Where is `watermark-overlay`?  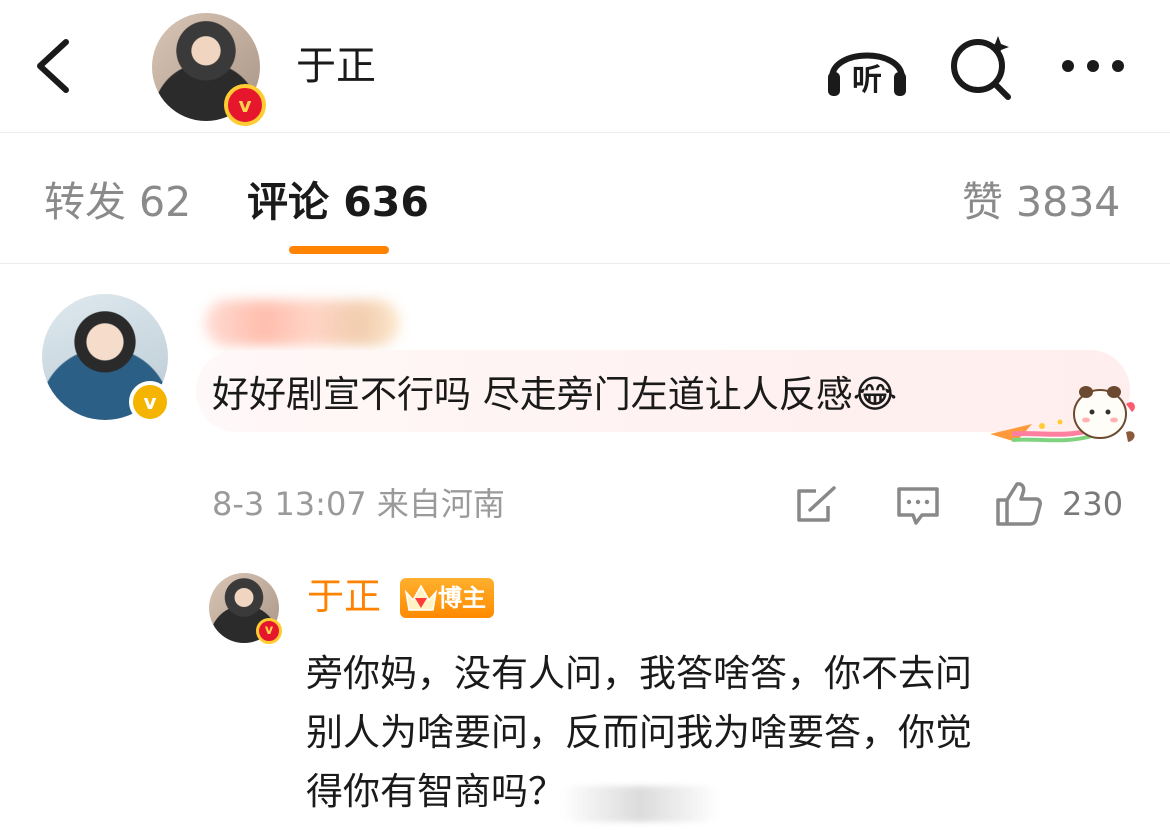
watermark-overlay is located at coordinates (640, 804).